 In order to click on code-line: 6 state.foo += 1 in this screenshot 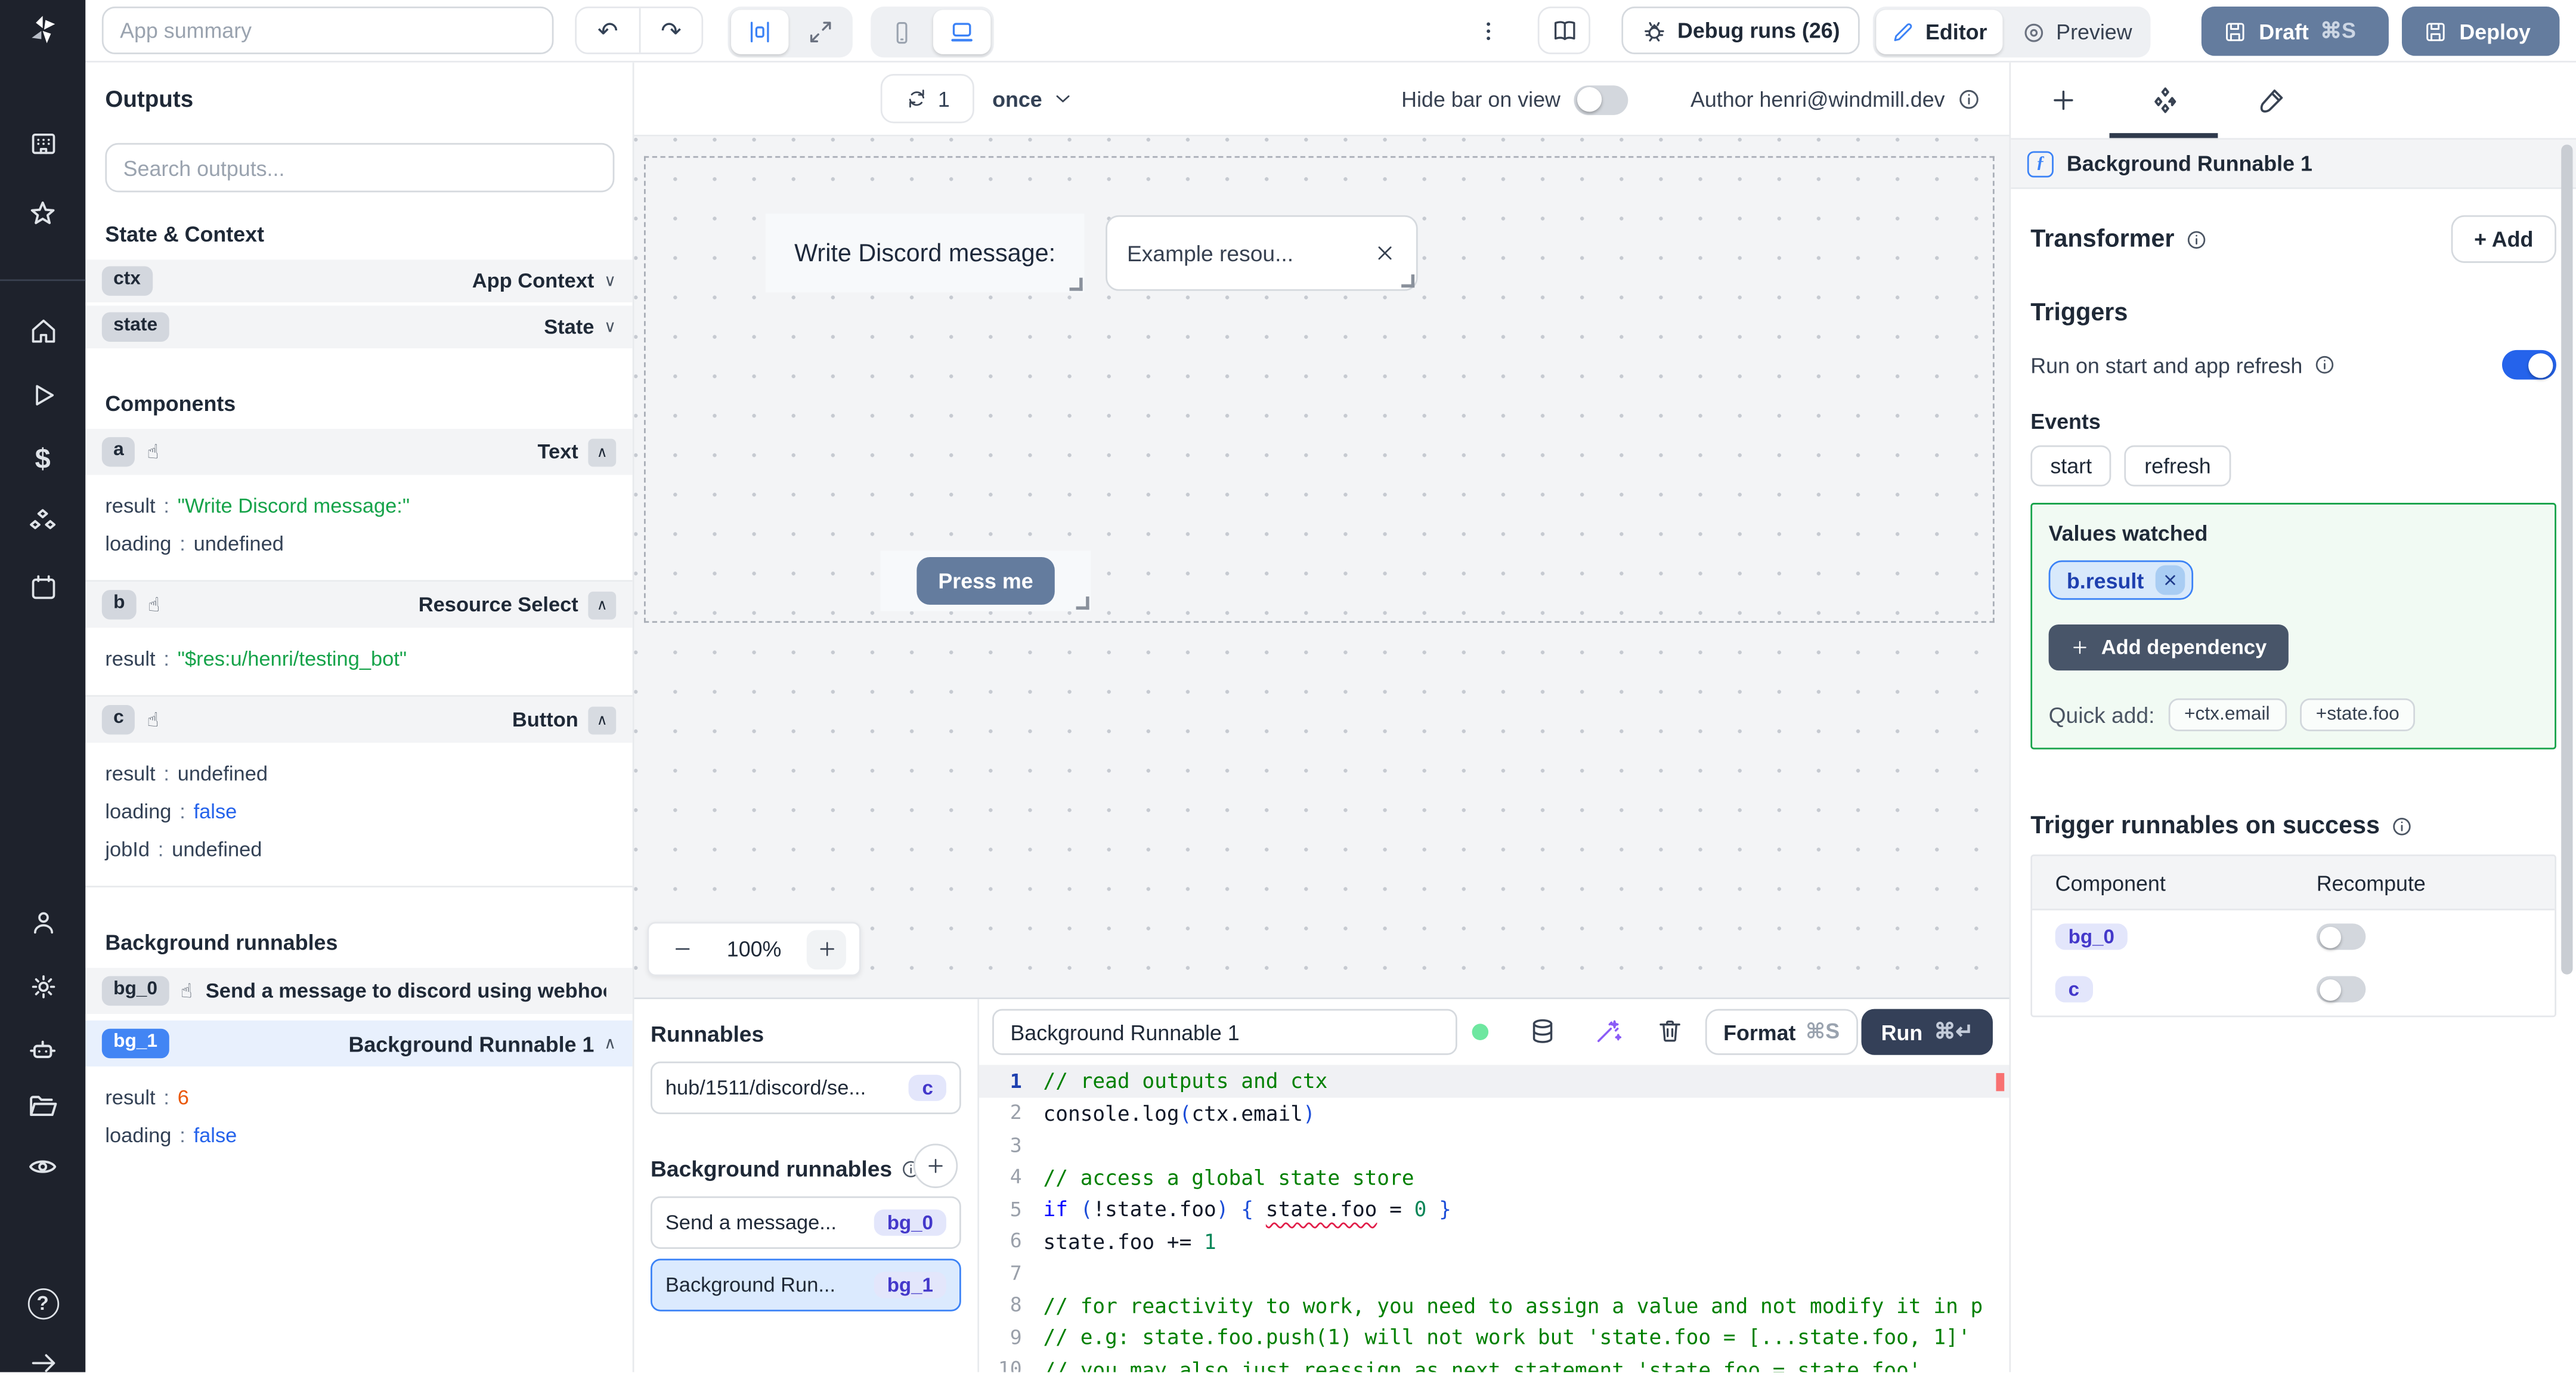, I will do `click(1494, 1241)`.